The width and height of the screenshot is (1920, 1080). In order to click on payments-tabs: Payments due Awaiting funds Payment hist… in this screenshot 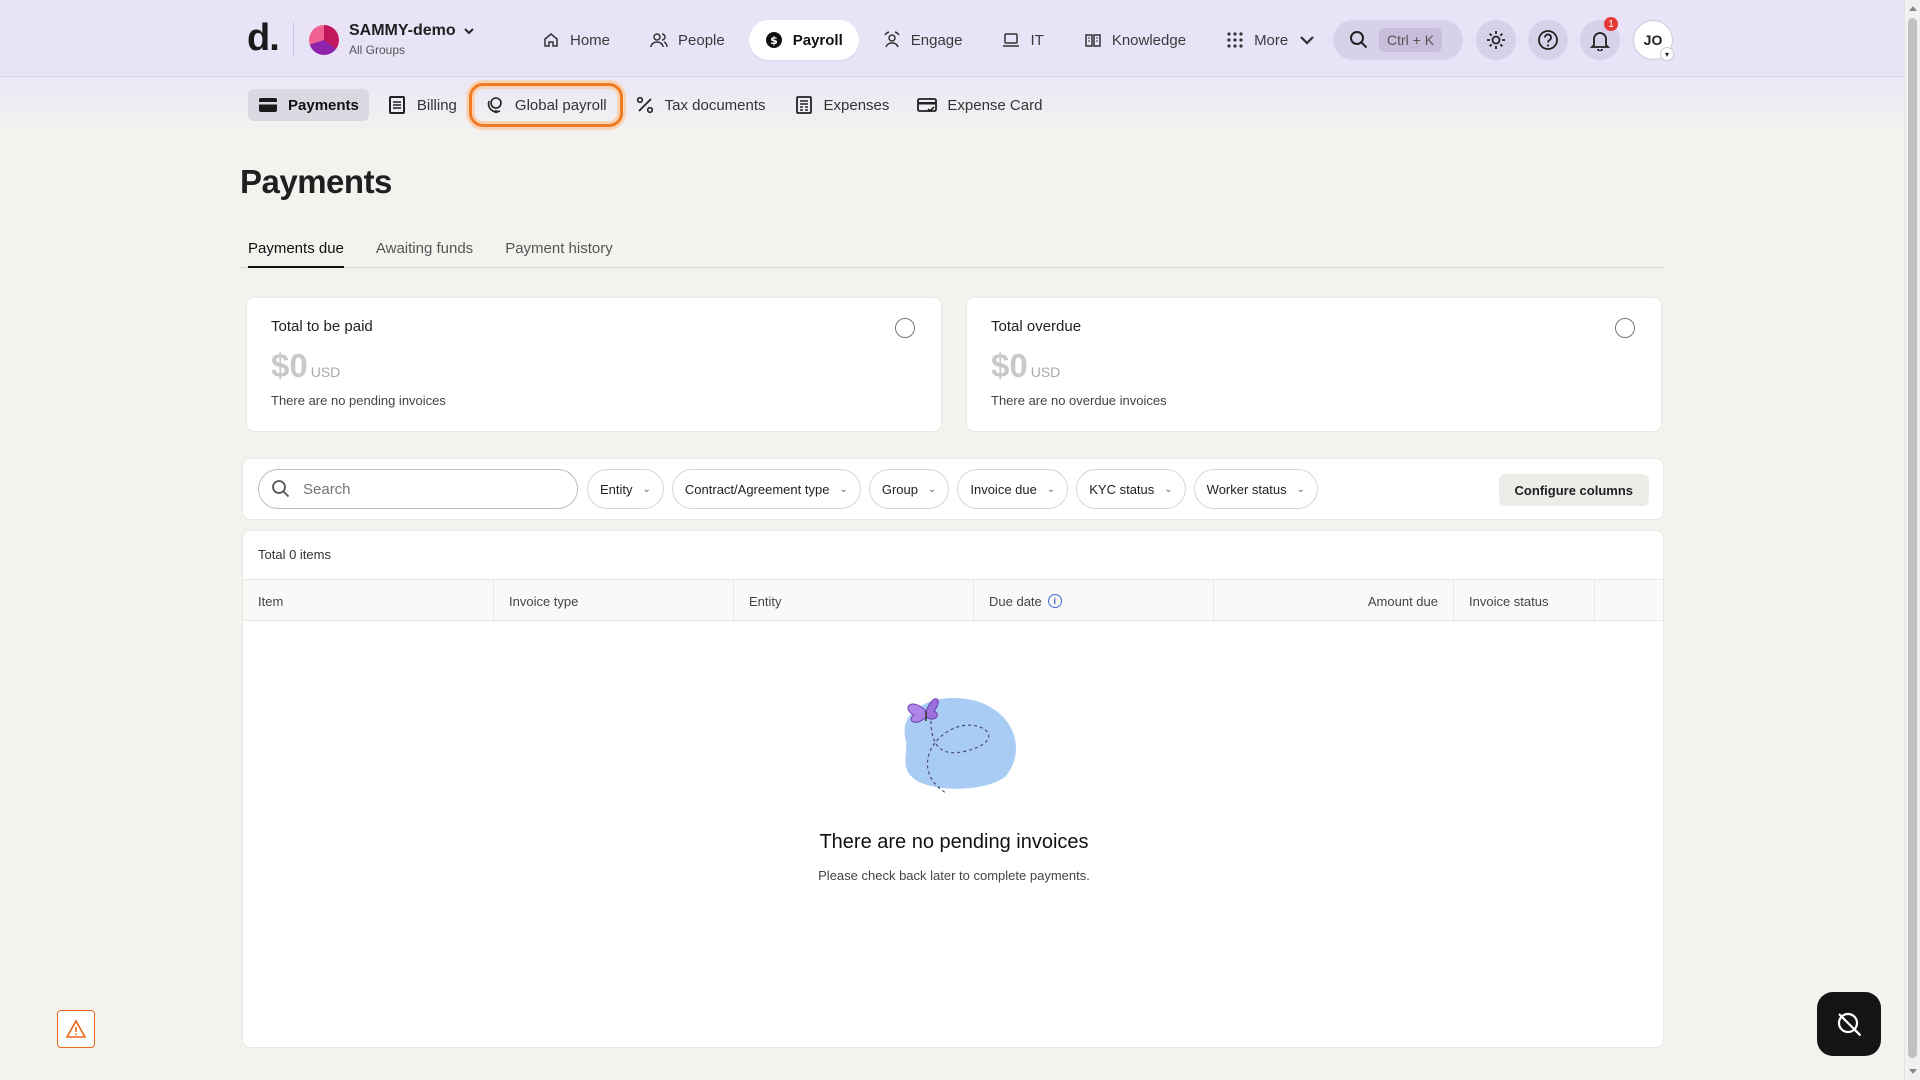, I will do `click(952, 250)`.